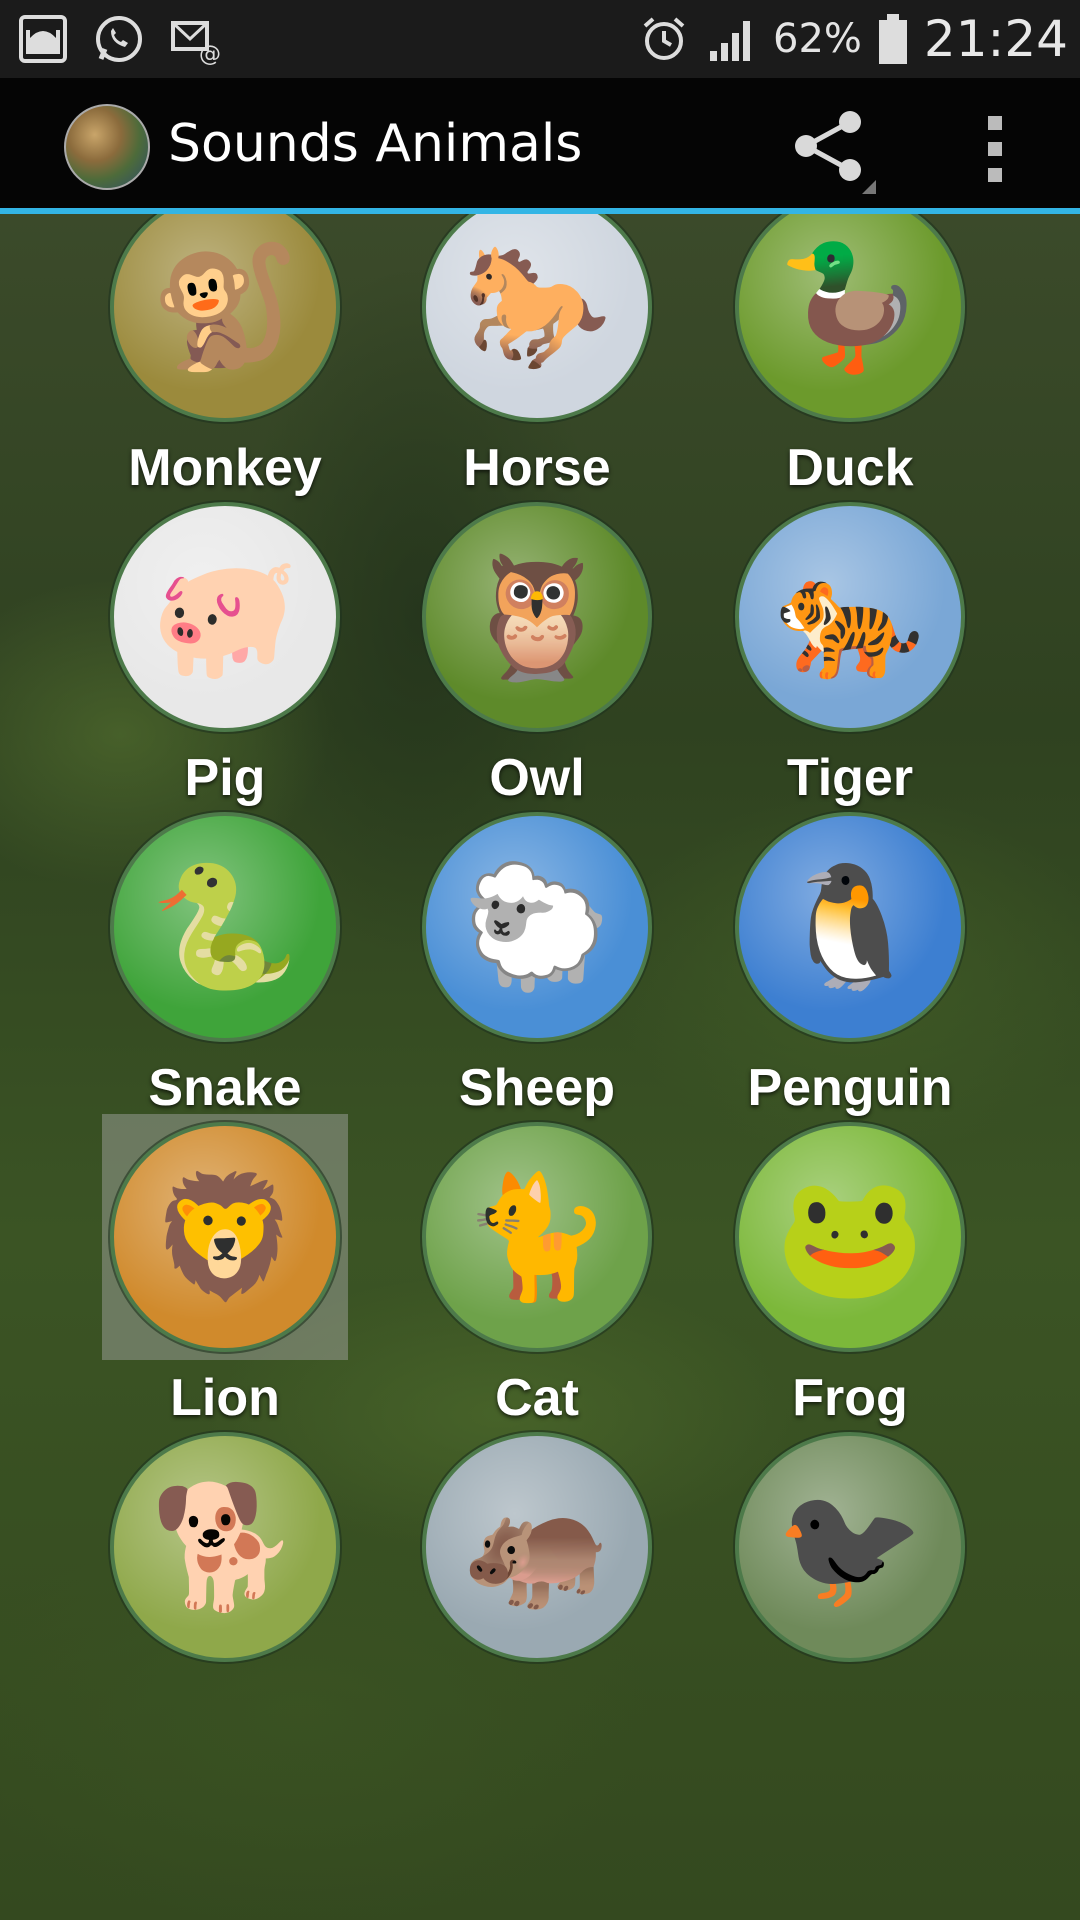 Image resolution: width=1080 pixels, height=1920 pixels. I want to click on animal-photo-monkey: 🐒, so click(225, 318).